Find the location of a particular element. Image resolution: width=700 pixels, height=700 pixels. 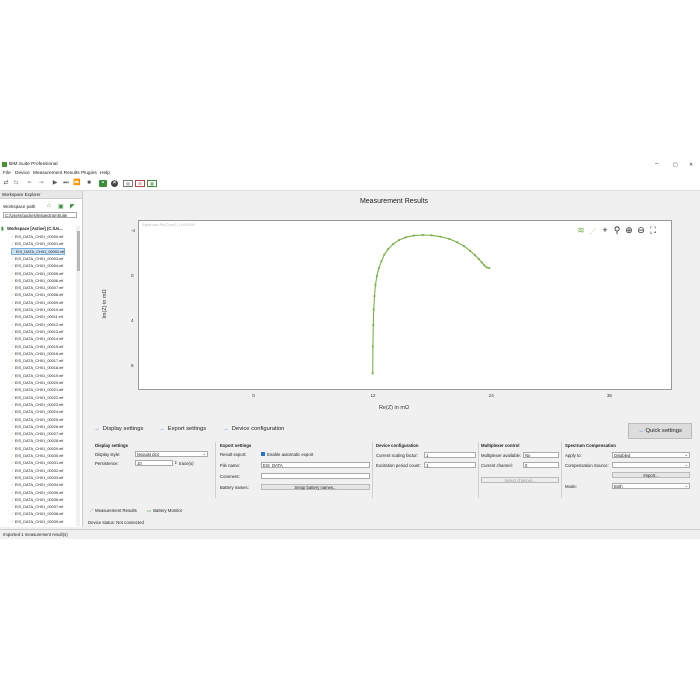

tree-item-file: ⟋ EIS_DATA_CH01_00015.eif is located at coordinates (37, 346).